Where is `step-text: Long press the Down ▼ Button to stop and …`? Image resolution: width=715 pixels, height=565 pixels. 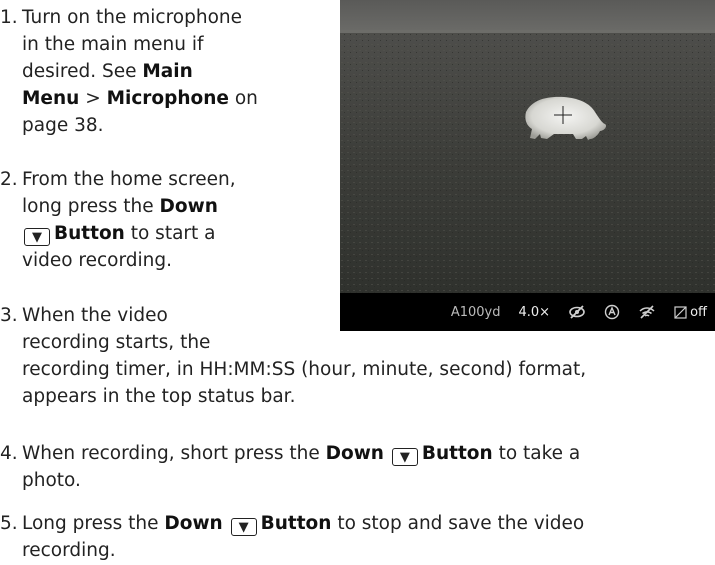
step-text: Long press the Down ▼ Button to stop and … is located at coordinates (303, 537).